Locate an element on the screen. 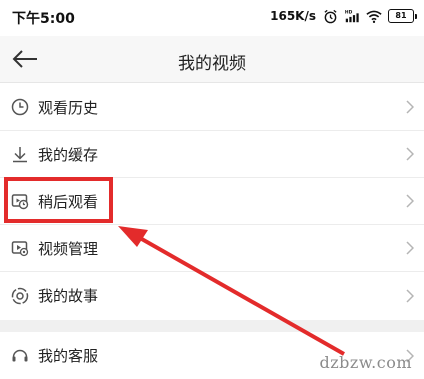 The height and width of the screenshot is (379, 424). menu-item-video-management: 视频管理 is located at coordinates (212, 248).